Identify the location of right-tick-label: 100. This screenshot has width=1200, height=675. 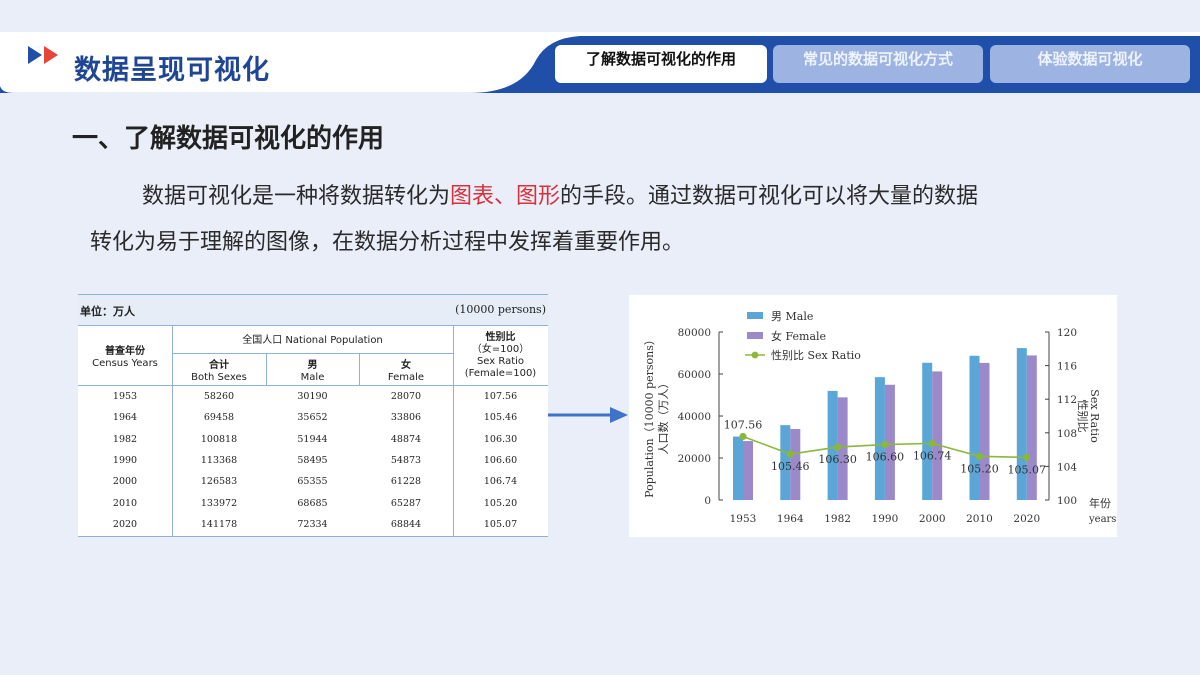
(1067, 501).